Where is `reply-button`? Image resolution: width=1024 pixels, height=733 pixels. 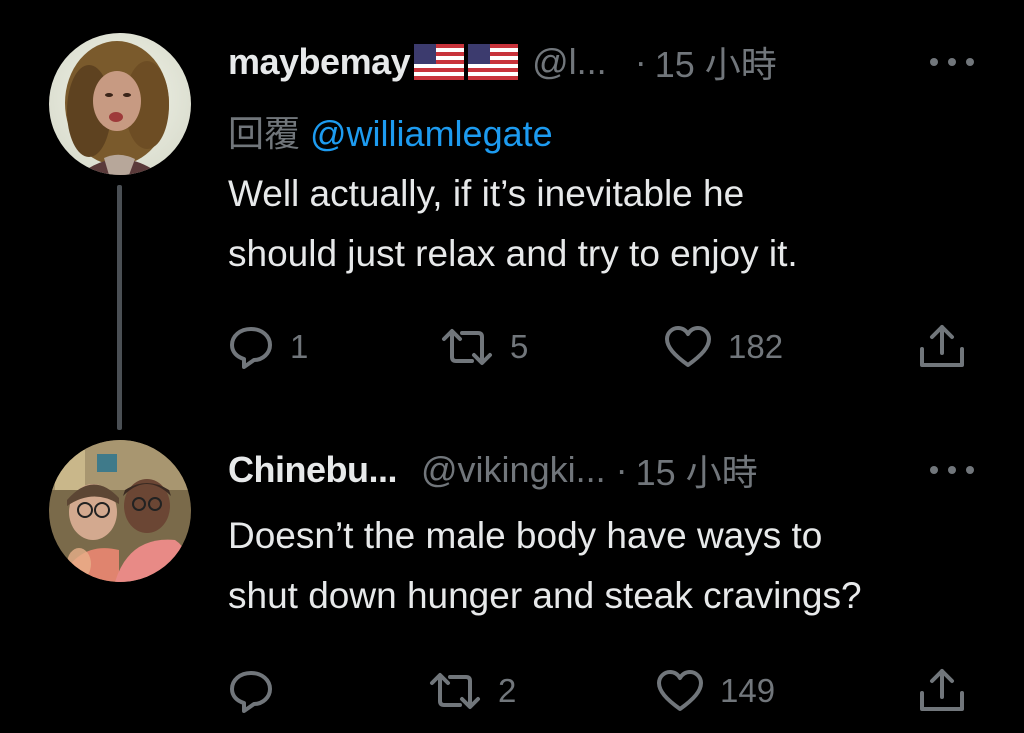
reply-button is located at coordinates (259, 691).